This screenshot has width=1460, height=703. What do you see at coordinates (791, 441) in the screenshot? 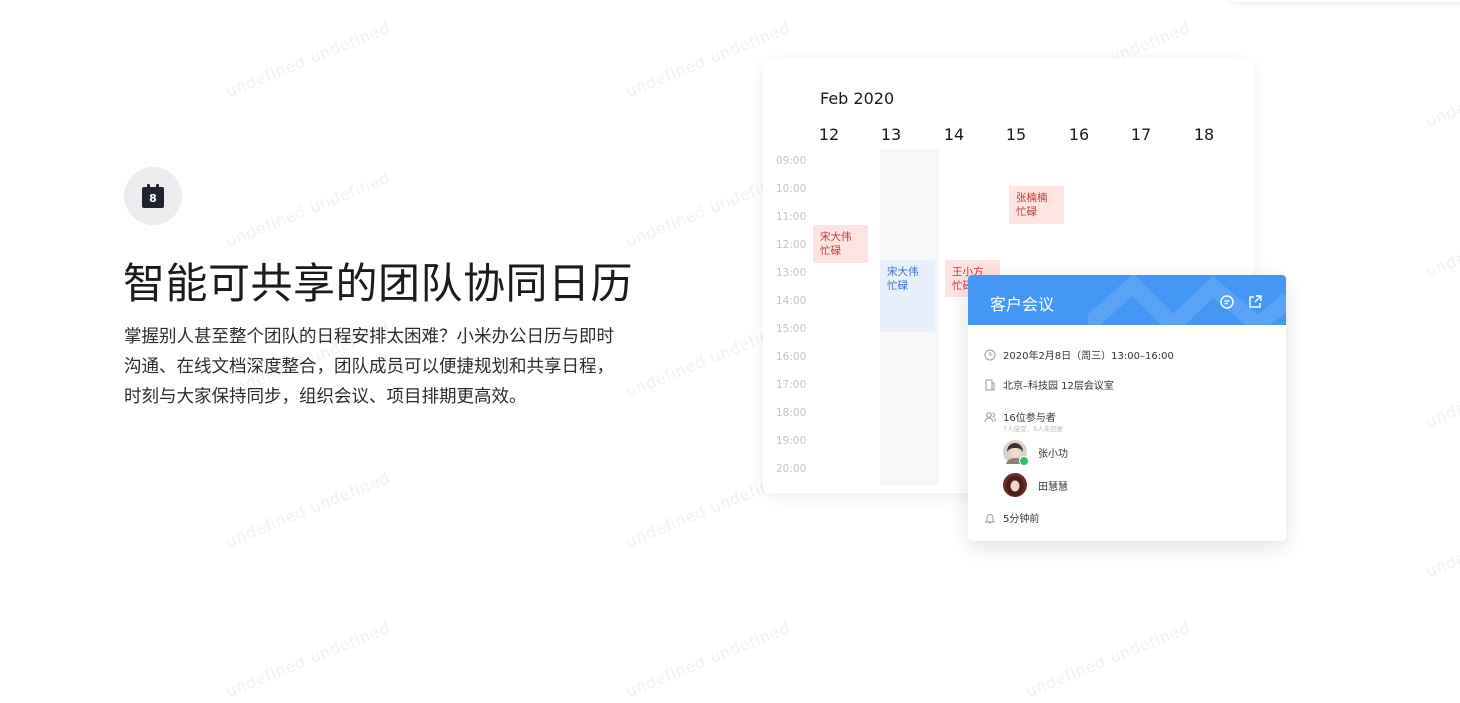
I see `hour-label: 19:00` at bounding box center [791, 441].